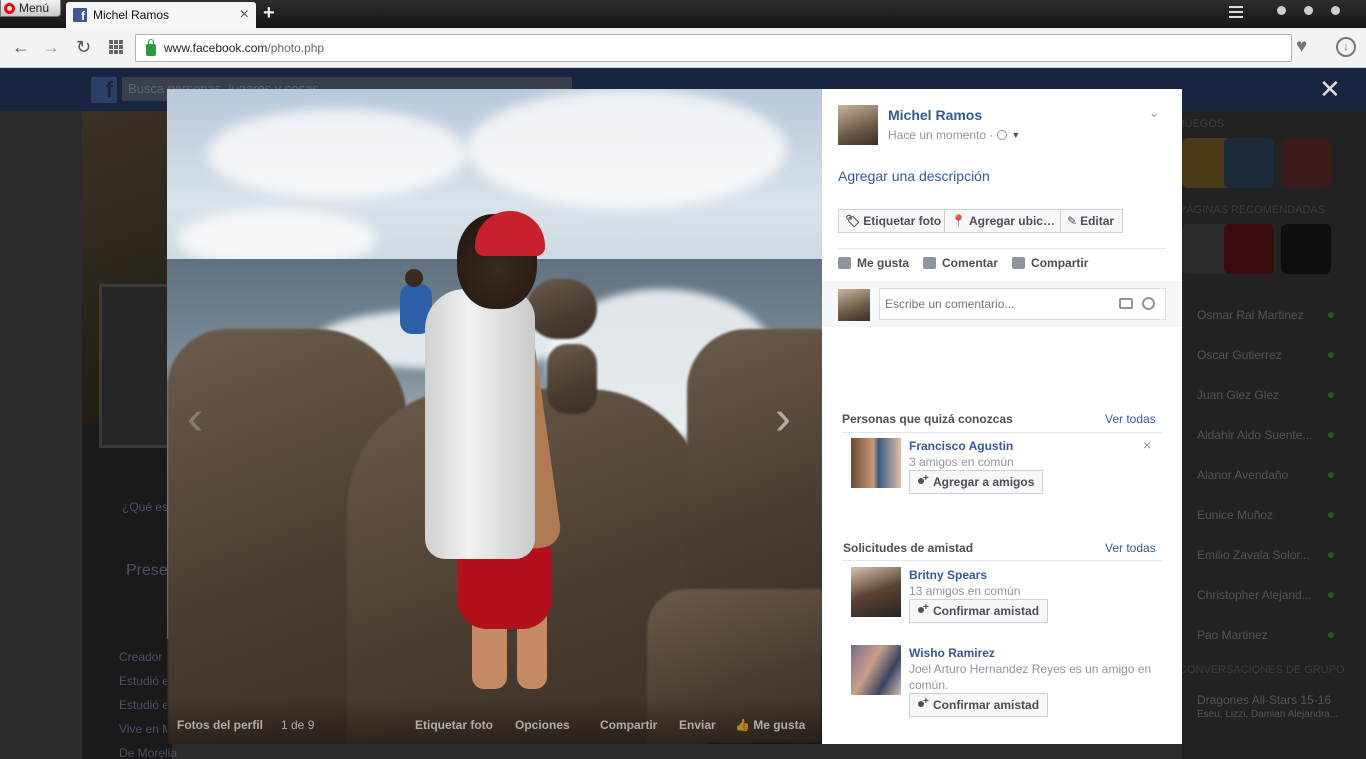 This screenshot has width=1366, height=759. Describe the element at coordinates (1130, 419) in the screenshot. I see `suggestions-see-all-link: Ver todas` at that location.